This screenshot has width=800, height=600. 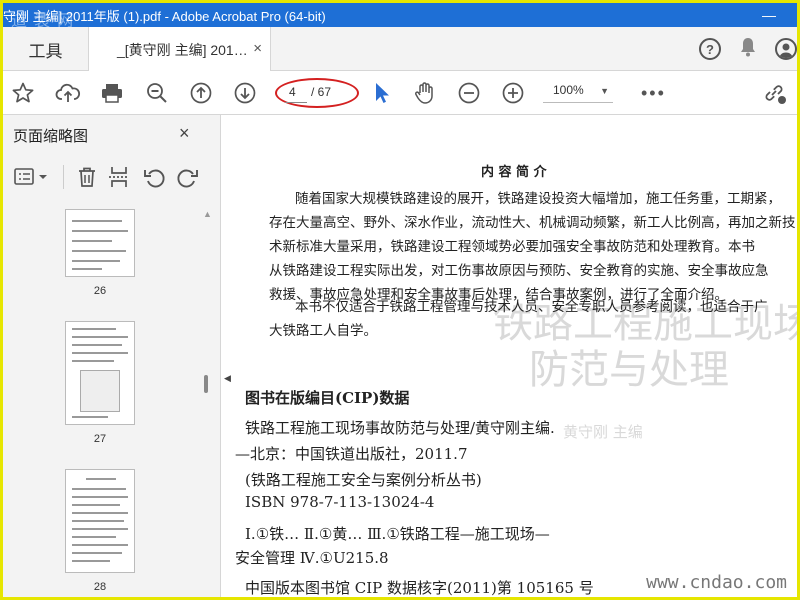 I want to click on thumbnail-page-number: 28, so click(x=100, y=587).